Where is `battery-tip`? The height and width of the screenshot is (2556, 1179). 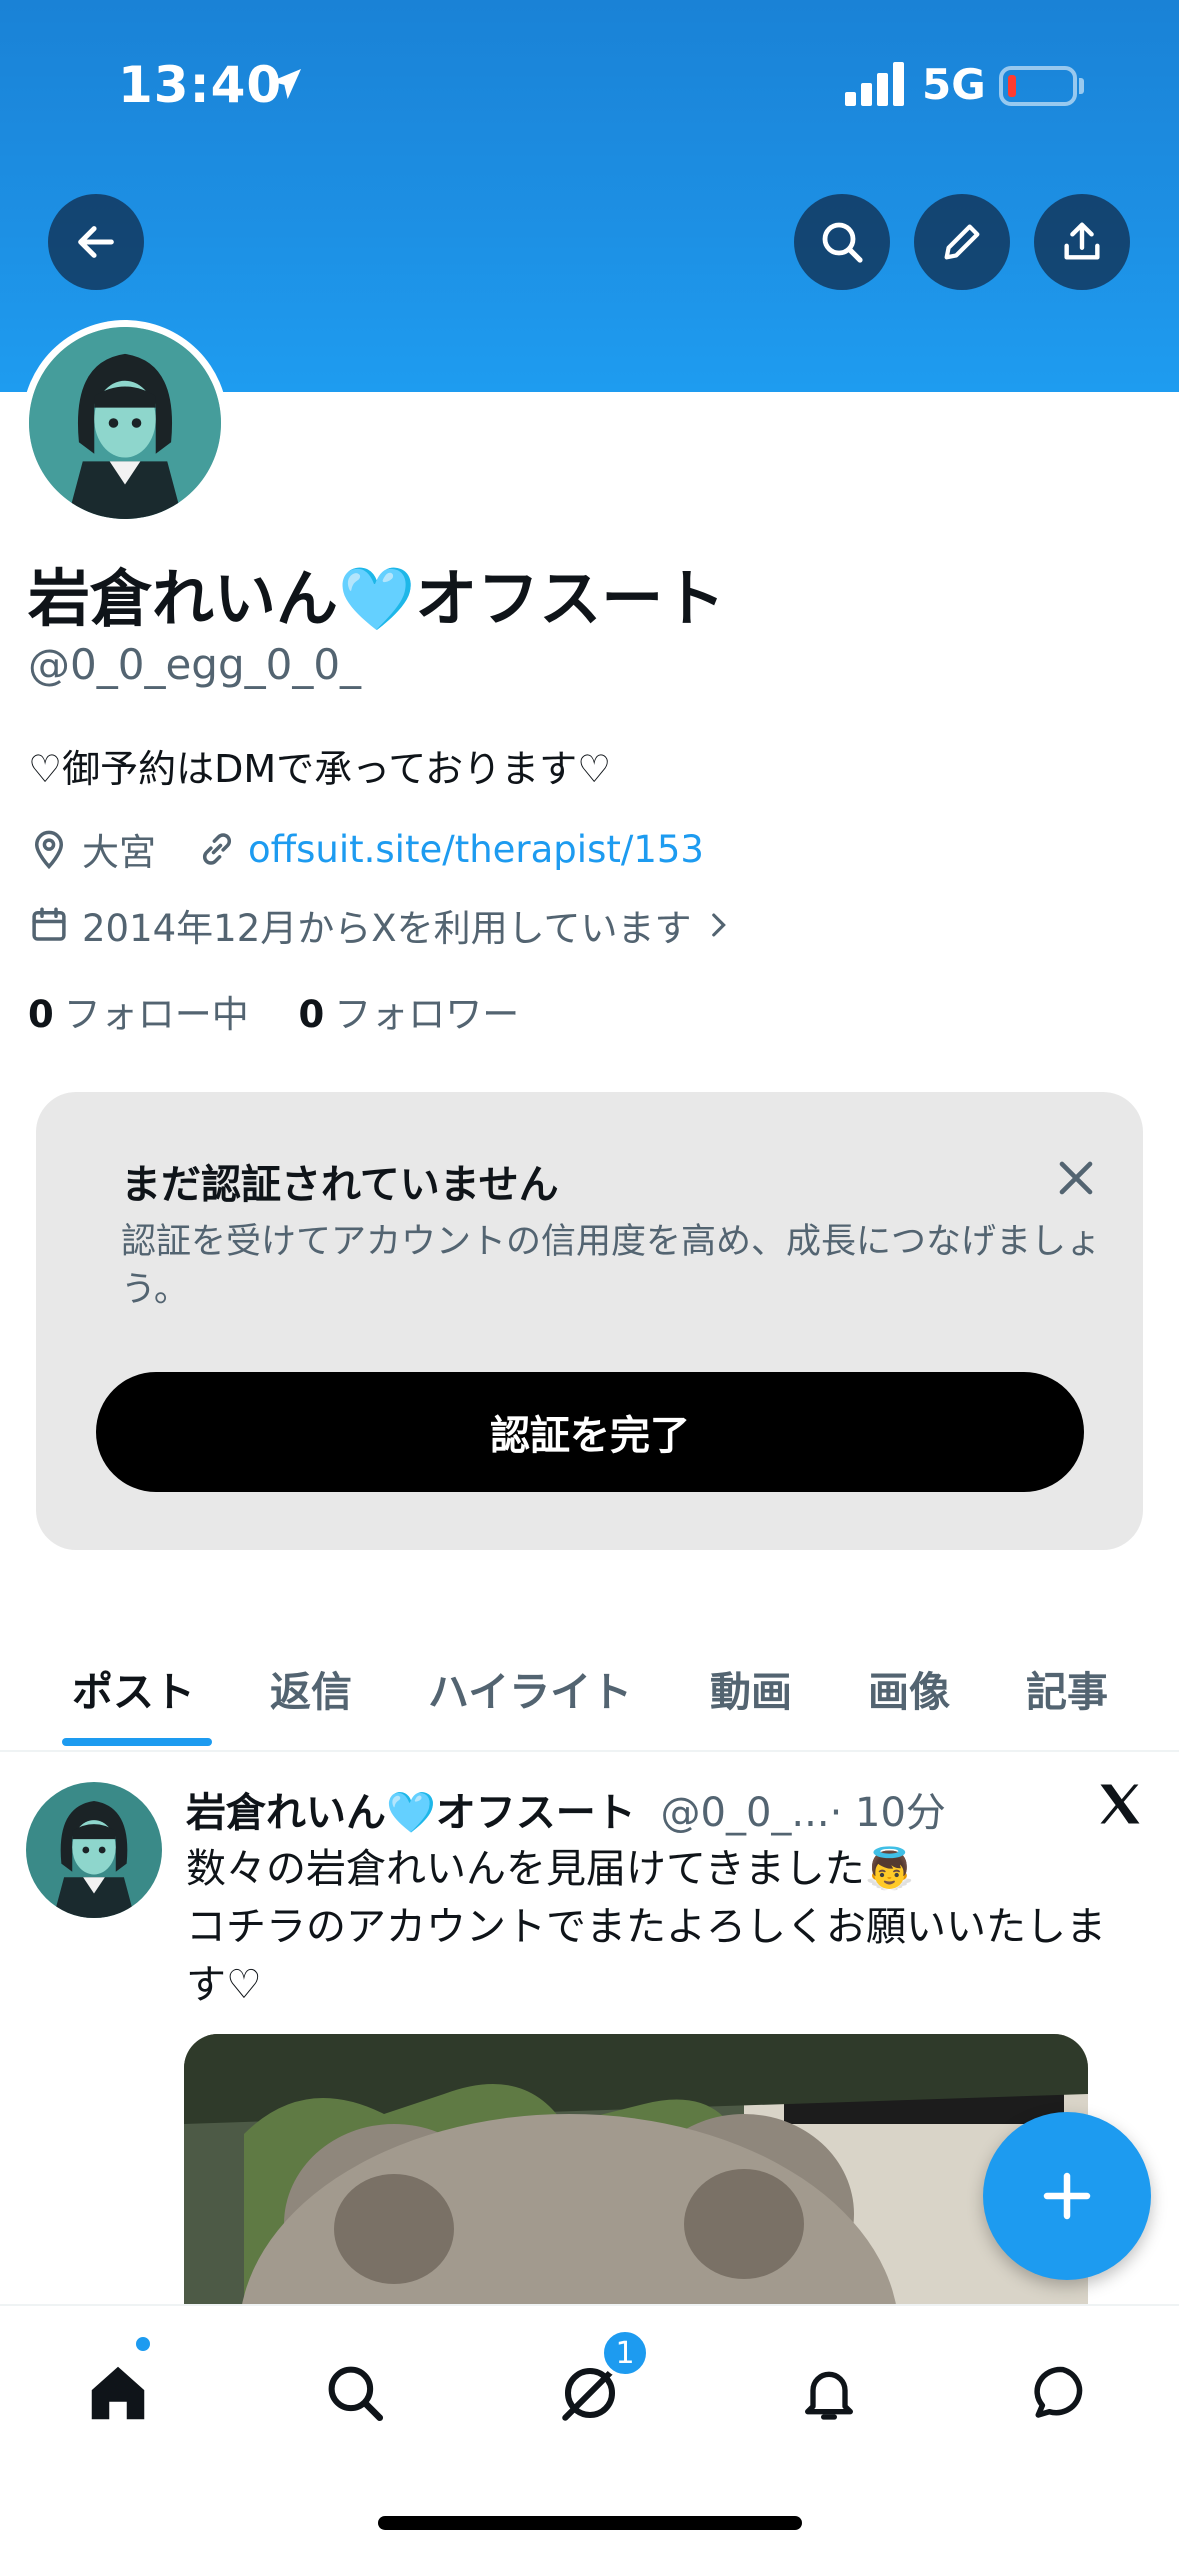
battery-tip is located at coordinates (1081, 86).